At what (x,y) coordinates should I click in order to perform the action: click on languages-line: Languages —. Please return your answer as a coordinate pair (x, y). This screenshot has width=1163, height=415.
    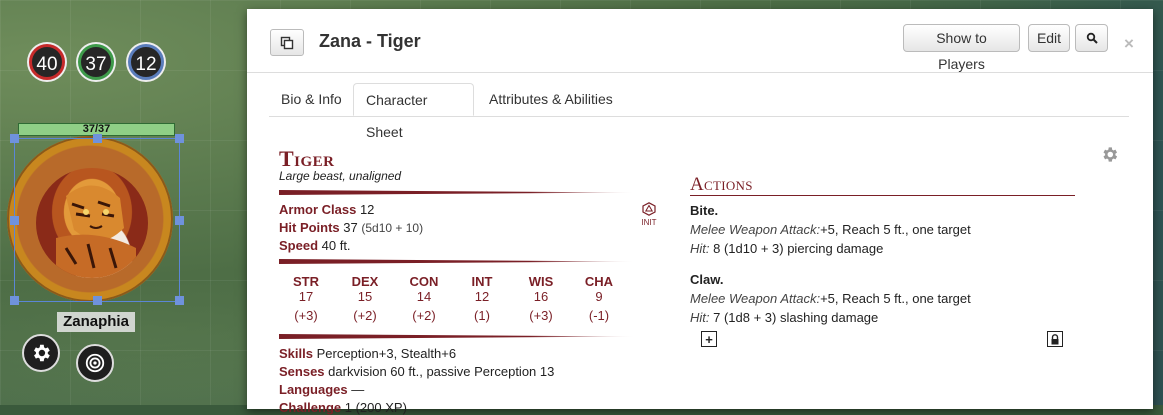
    Looking at the image, I should click on (321, 389).